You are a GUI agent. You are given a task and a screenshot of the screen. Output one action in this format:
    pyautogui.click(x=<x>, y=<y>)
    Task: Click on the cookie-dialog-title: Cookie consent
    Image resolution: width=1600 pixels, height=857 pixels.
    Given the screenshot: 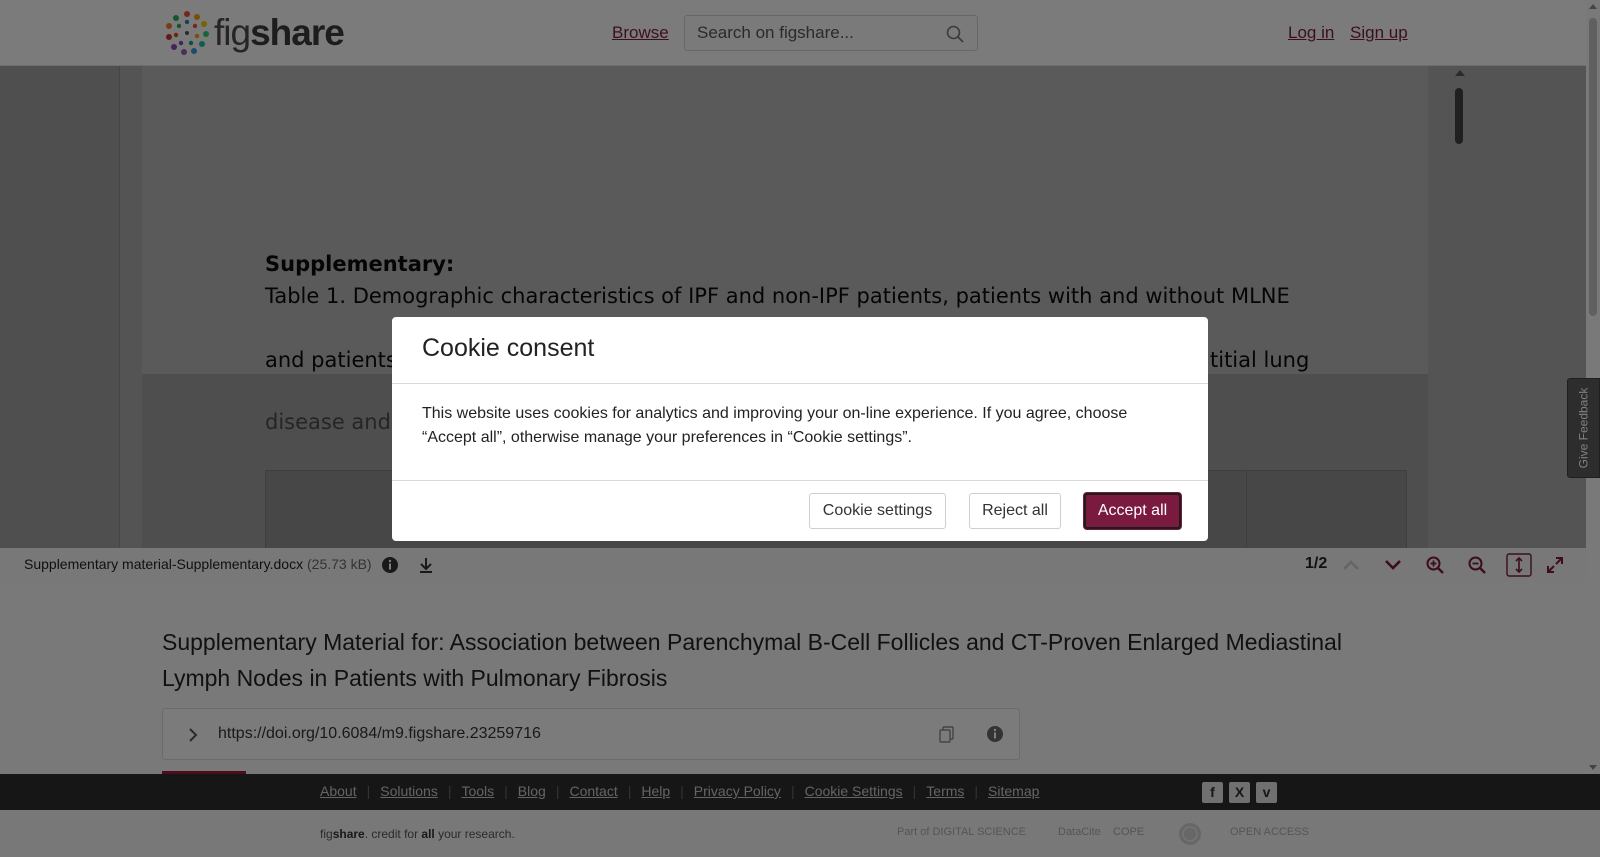 What is the action you would take?
    pyautogui.click(x=508, y=348)
    